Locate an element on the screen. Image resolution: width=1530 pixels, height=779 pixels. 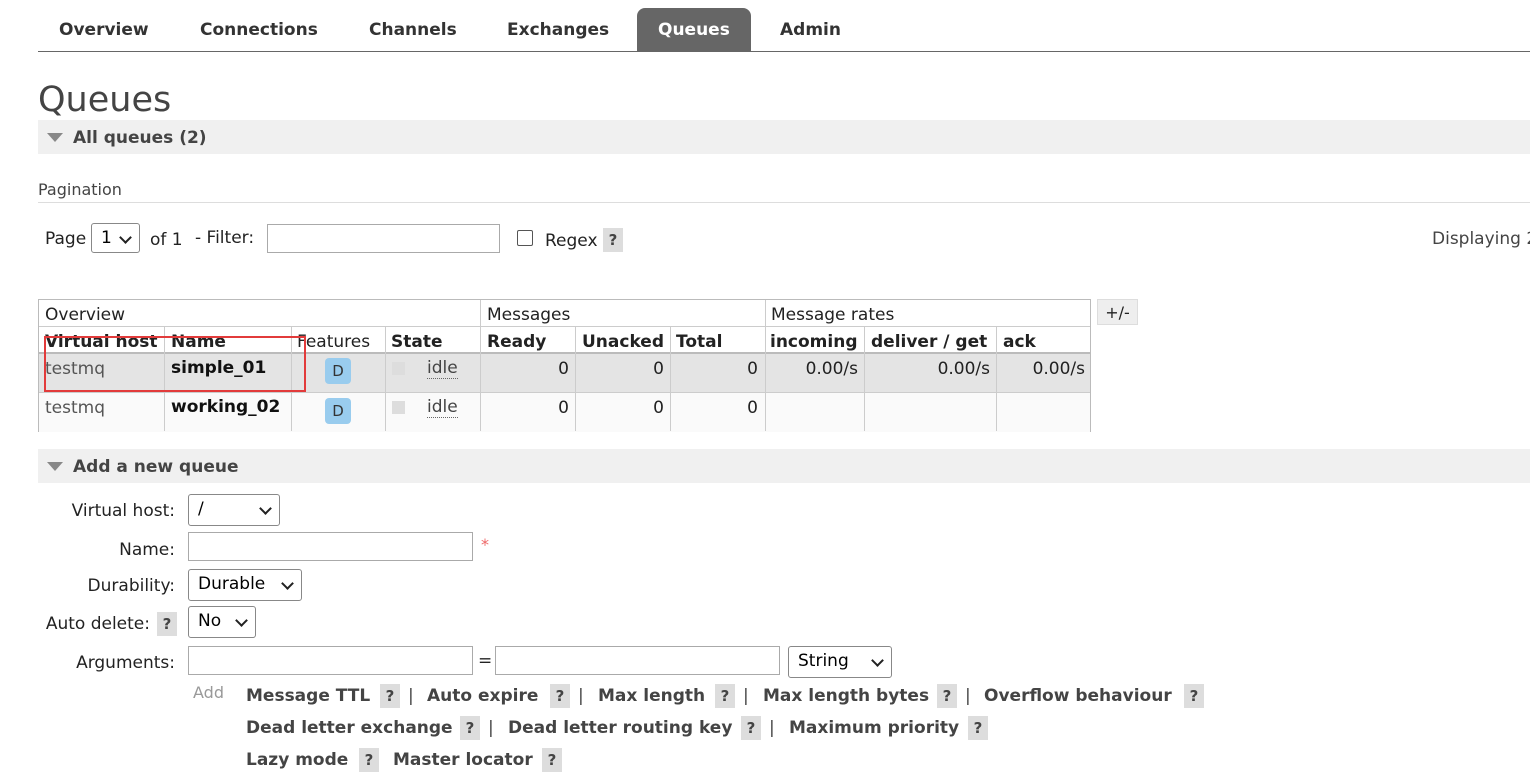
page-select-value: 1 is located at coordinates (106, 238).